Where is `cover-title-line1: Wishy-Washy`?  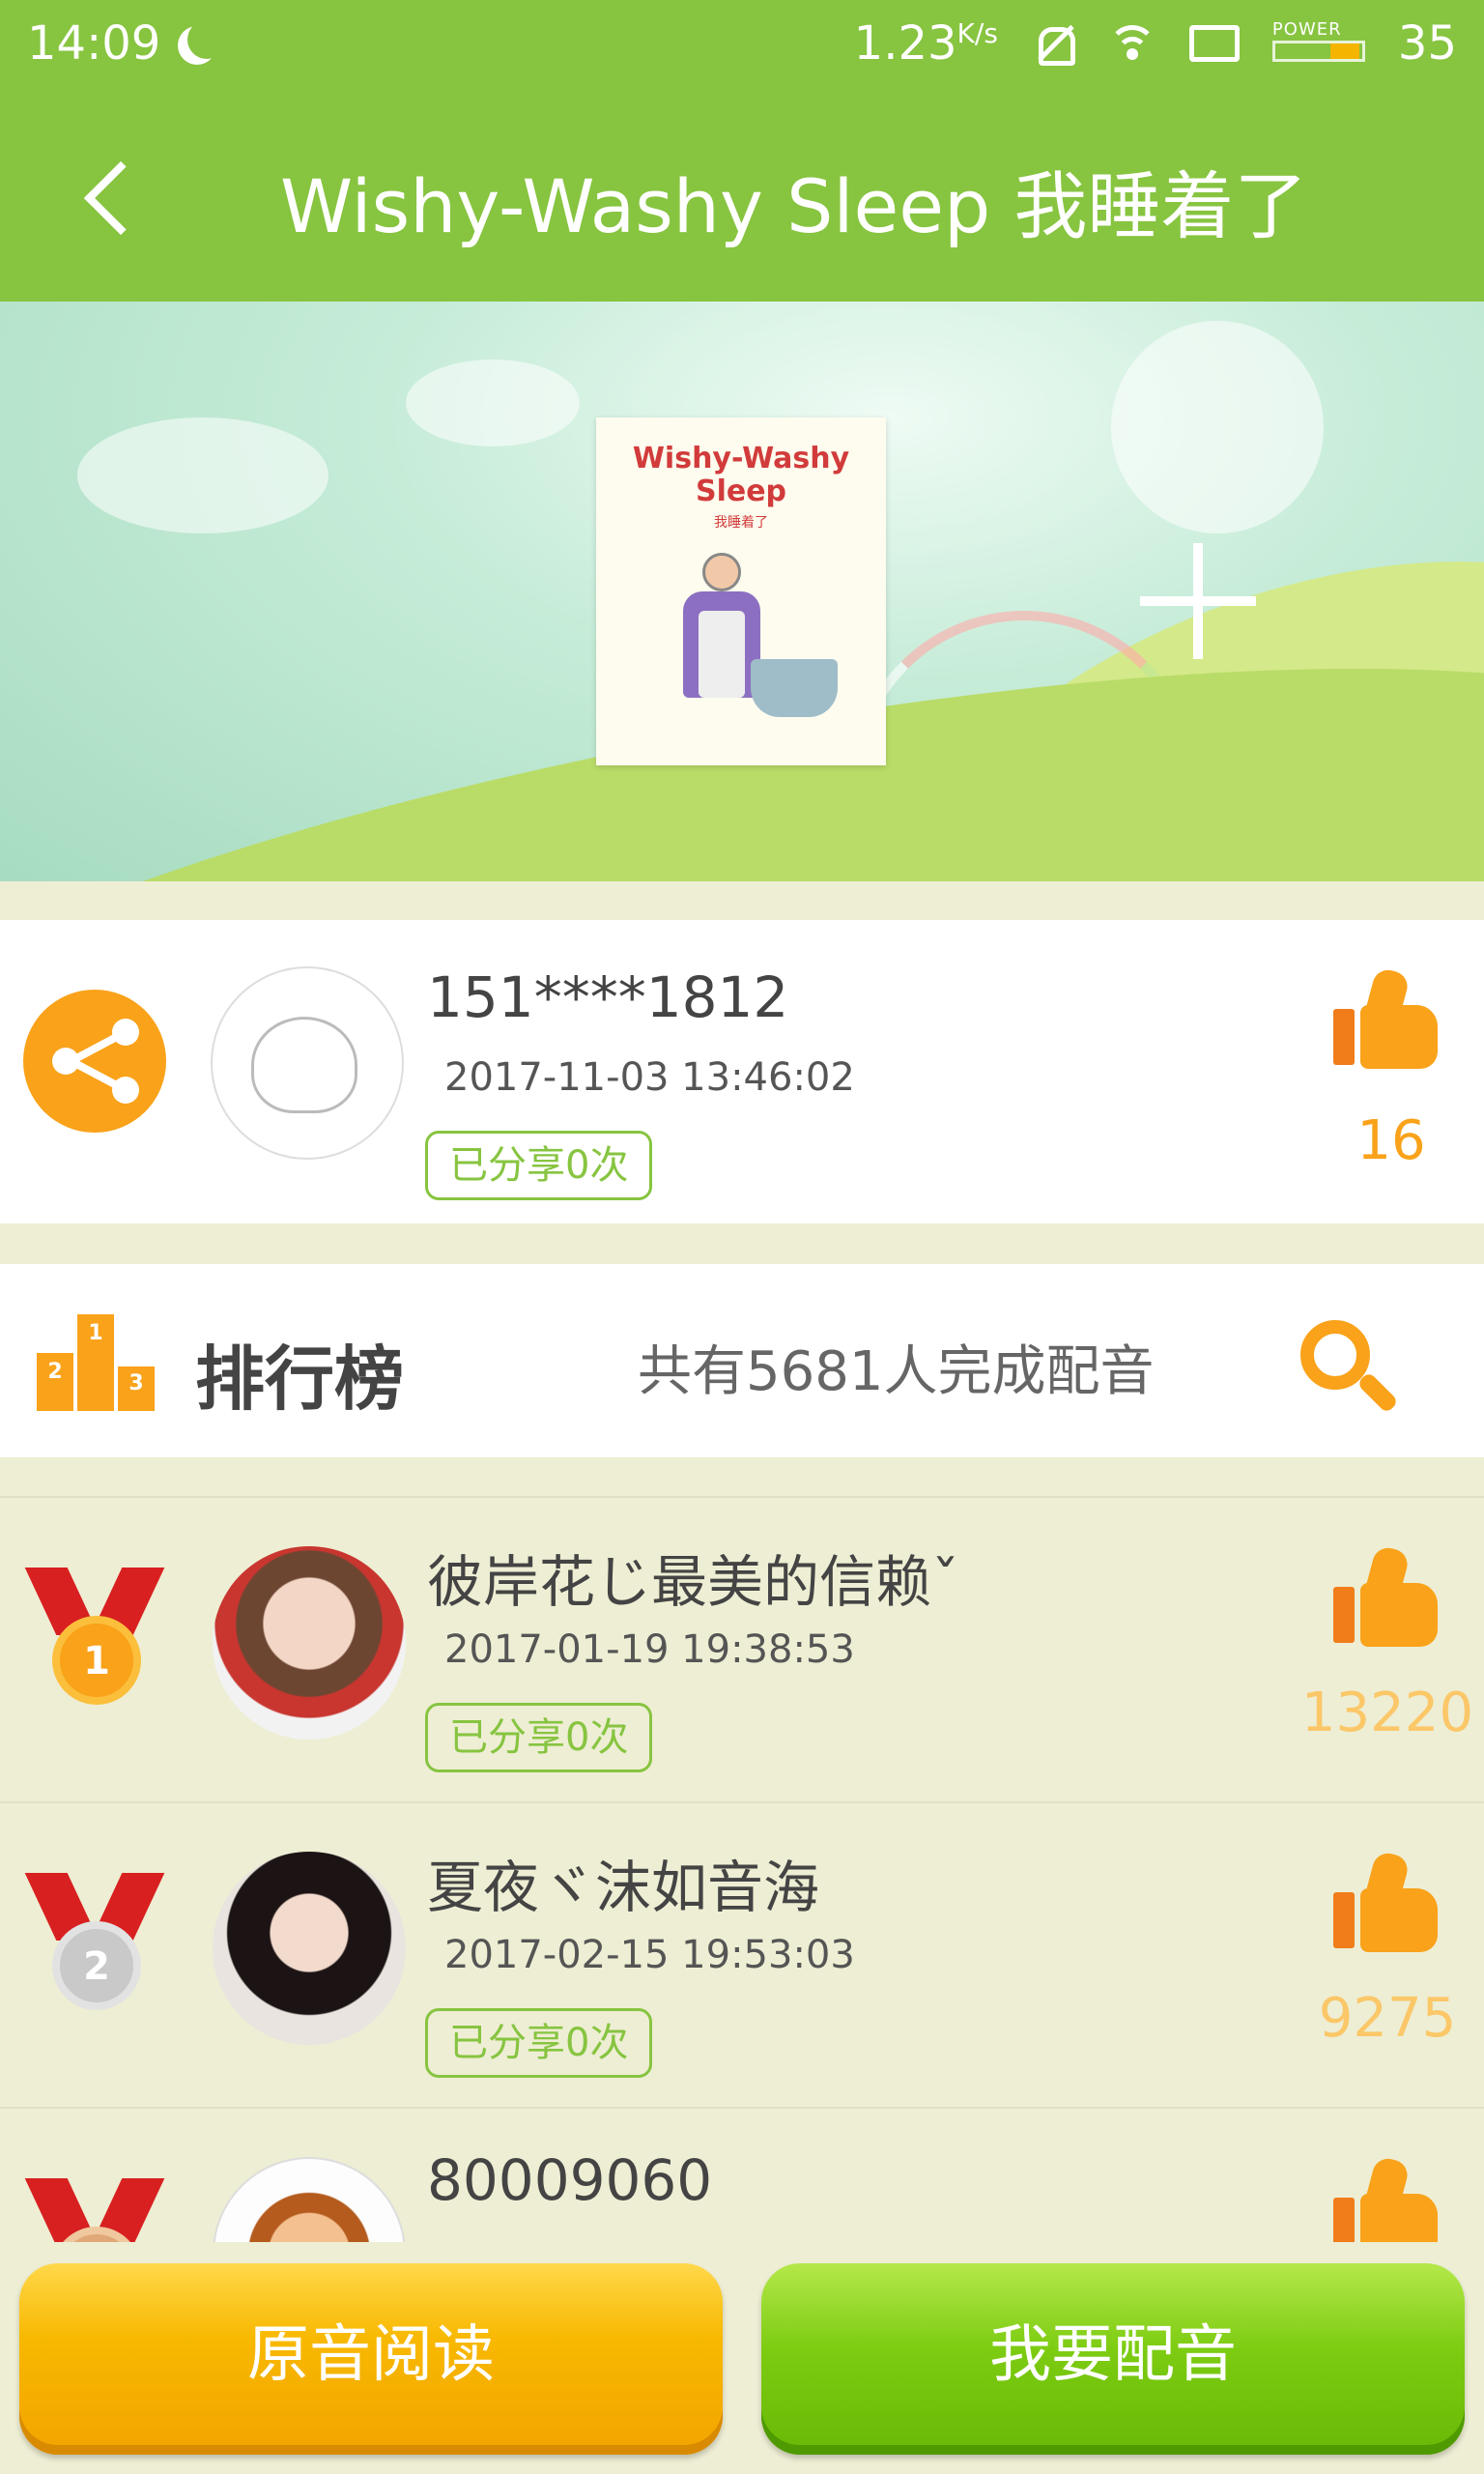 cover-title-line1: Wishy-Washy is located at coordinates (741, 459).